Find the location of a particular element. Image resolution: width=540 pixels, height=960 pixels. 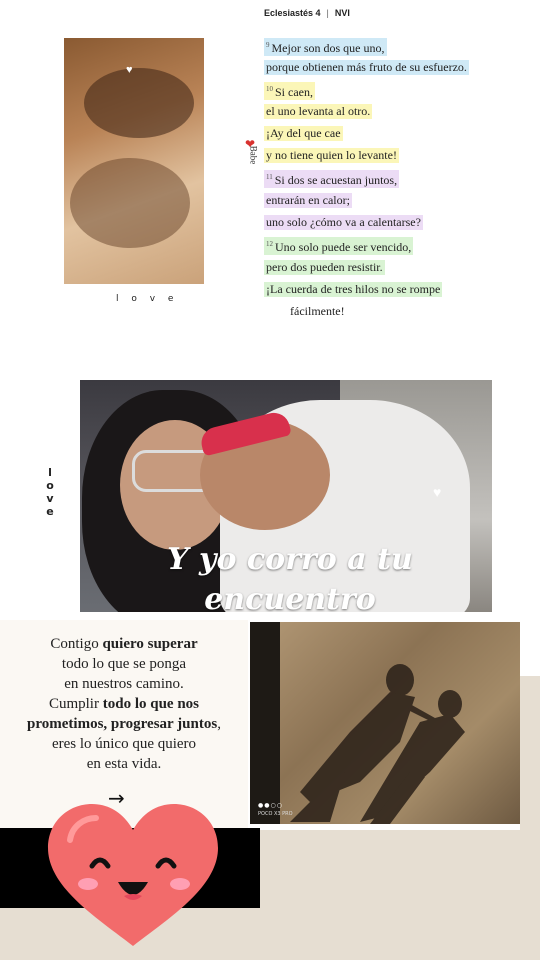

shadow-photo is located at coordinates (385, 723).